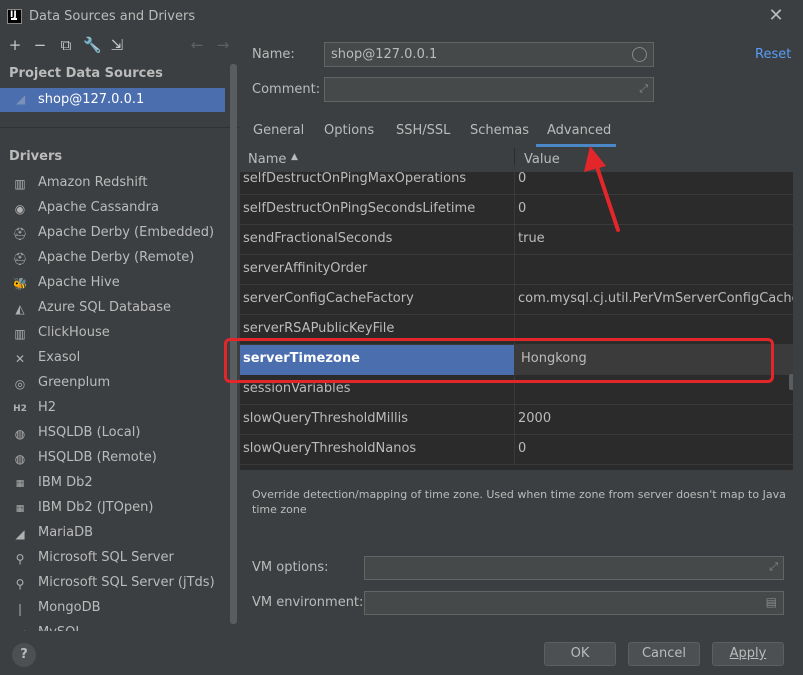 Image resolution: width=803 pixels, height=675 pixels. I want to click on document-icon: ▤, so click(771, 602).